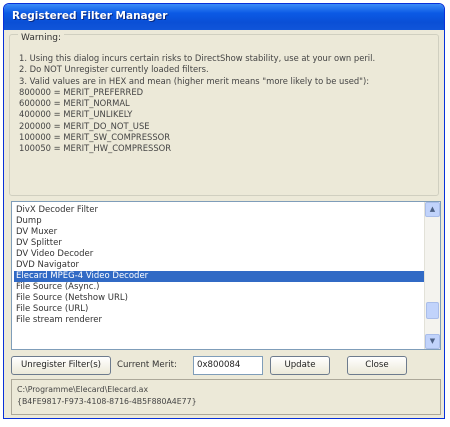  Describe the element at coordinates (432, 209) in the screenshot. I see `scroll-up-icon: ▲` at that location.